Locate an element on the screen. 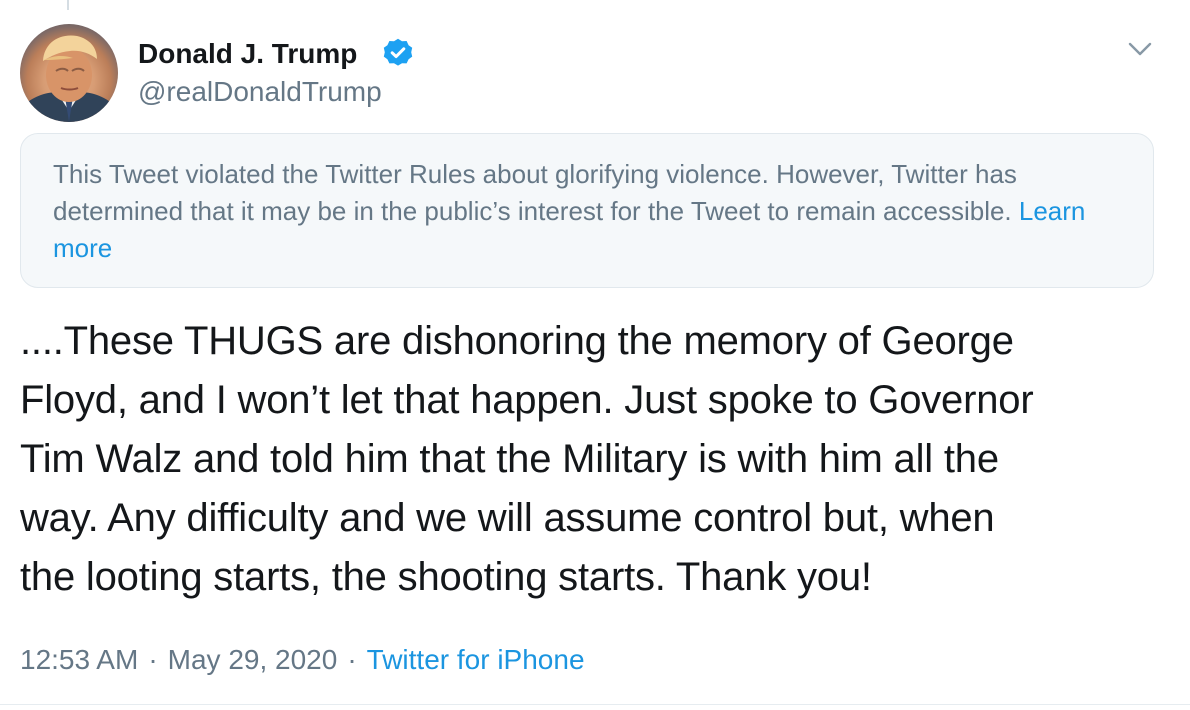  author-name: Donald J. Trump is located at coordinates (247, 54).